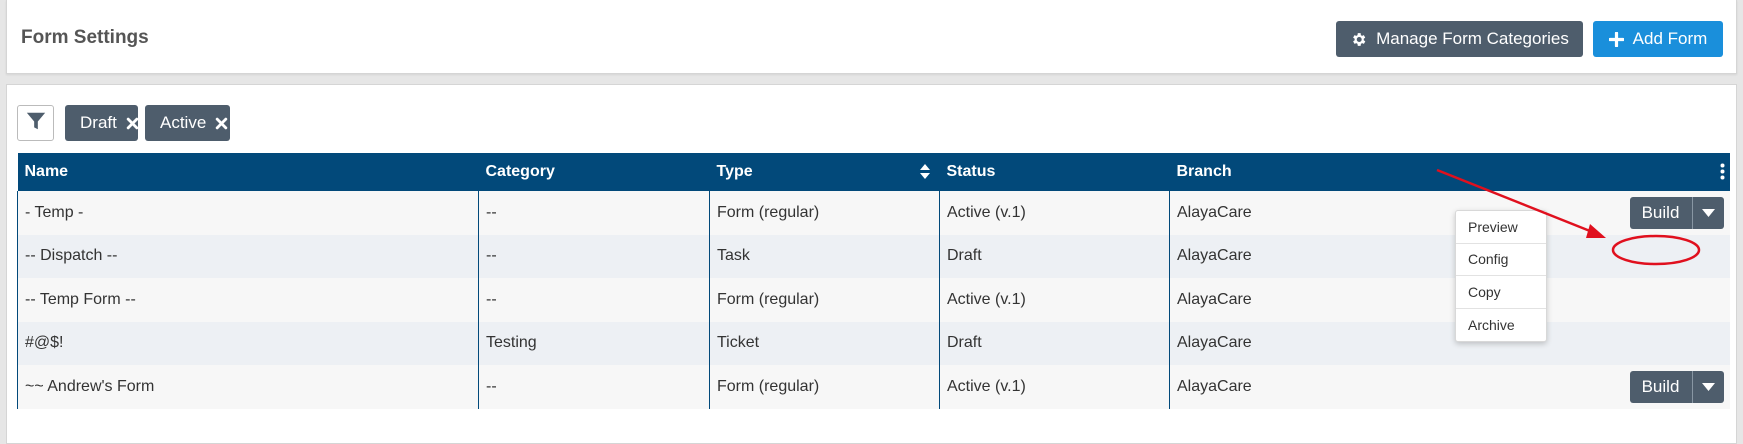  Describe the element at coordinates (248, 213) in the screenshot. I see `cell-name: - Temp -` at that location.